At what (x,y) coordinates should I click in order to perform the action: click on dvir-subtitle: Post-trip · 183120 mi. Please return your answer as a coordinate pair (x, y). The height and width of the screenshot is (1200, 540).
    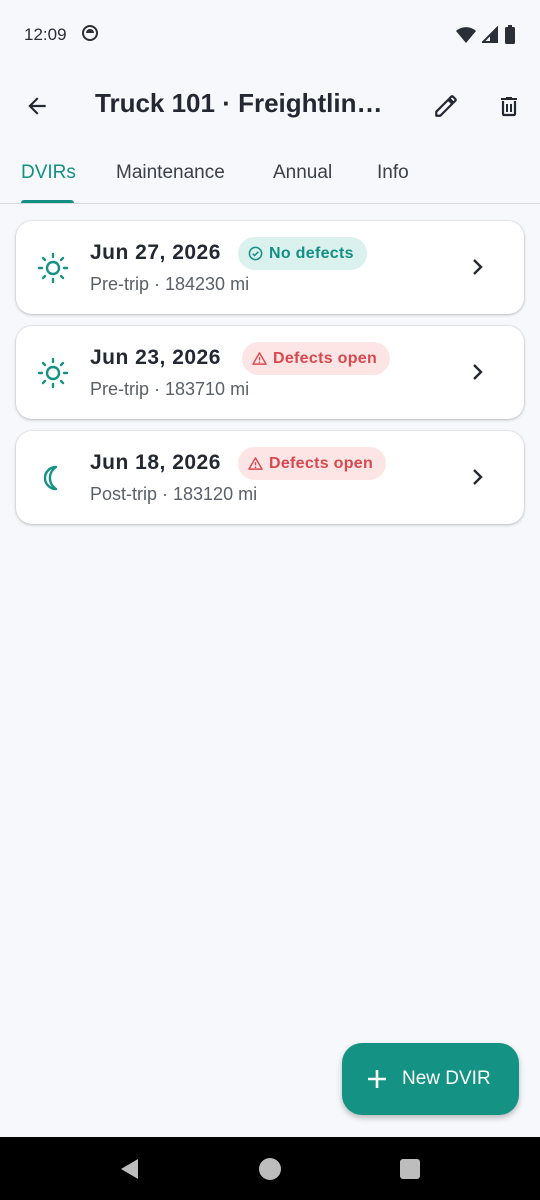
    Looking at the image, I should click on (174, 494).